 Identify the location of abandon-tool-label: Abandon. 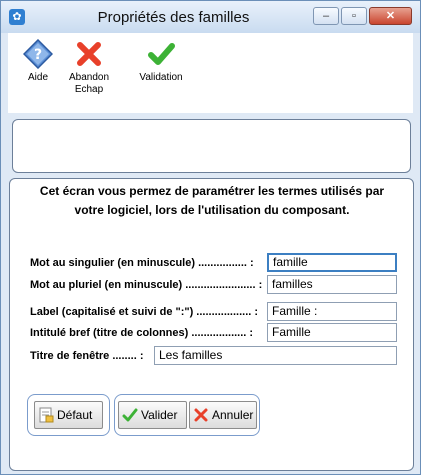
(89, 77).